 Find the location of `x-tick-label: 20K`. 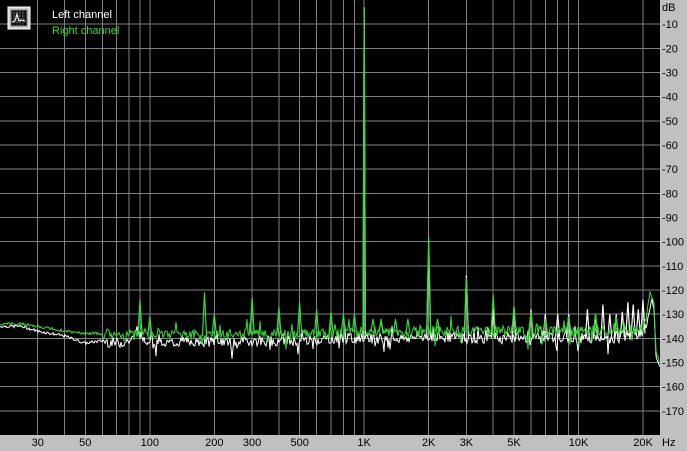

x-tick-label: 20K is located at coordinates (643, 443).